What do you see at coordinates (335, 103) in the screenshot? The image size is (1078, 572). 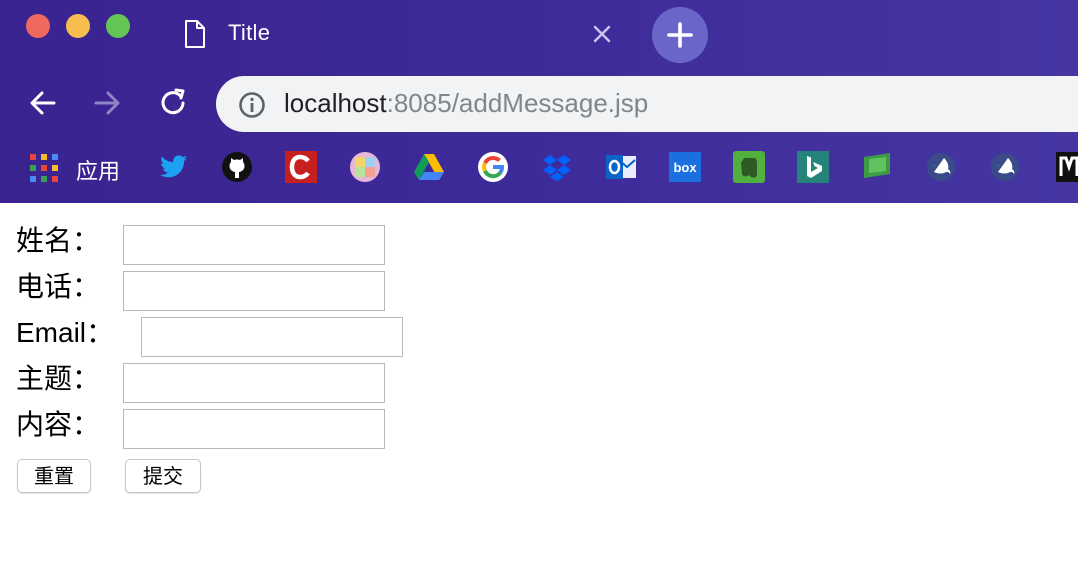 I see `url-host: localhost` at bounding box center [335, 103].